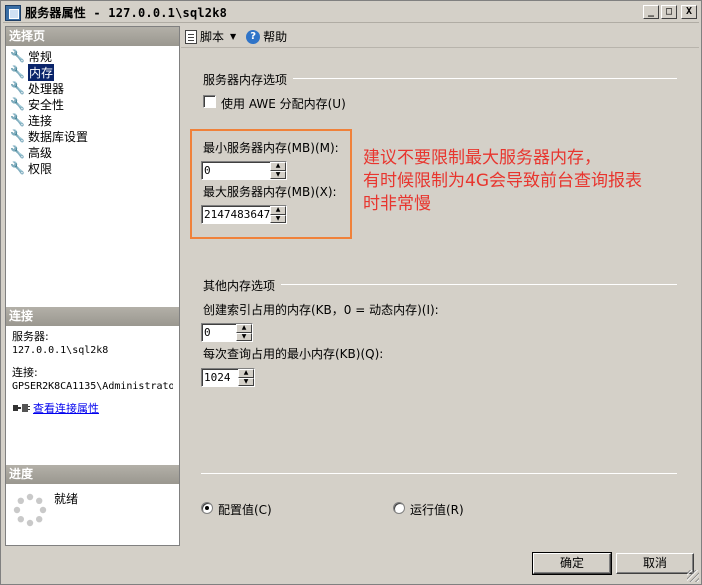 The width and height of the screenshot is (702, 585). What do you see at coordinates (40, 56) in the screenshot?
I see `page-item-label: 常规` at bounding box center [40, 56].